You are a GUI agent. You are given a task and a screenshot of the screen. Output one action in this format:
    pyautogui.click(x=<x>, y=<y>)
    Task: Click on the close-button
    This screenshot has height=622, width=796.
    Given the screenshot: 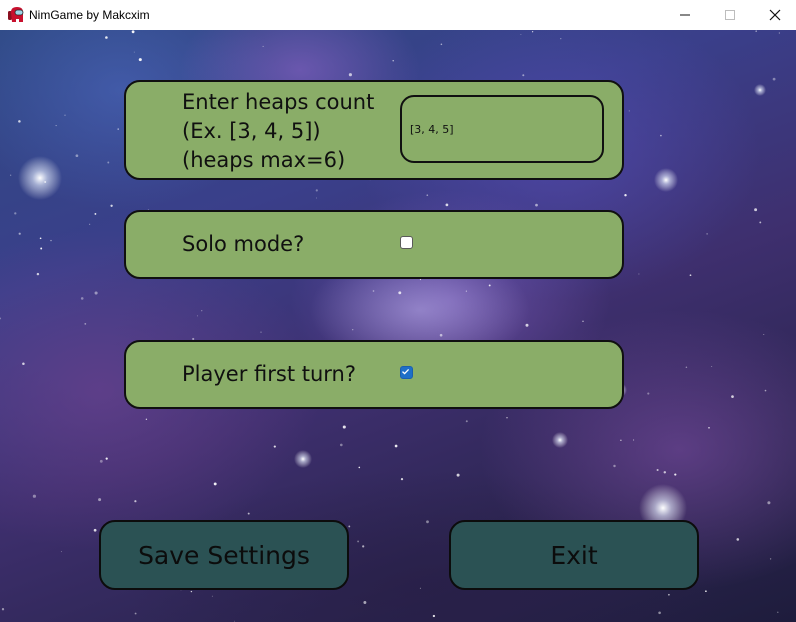 What is the action you would take?
    pyautogui.click(x=774, y=15)
    